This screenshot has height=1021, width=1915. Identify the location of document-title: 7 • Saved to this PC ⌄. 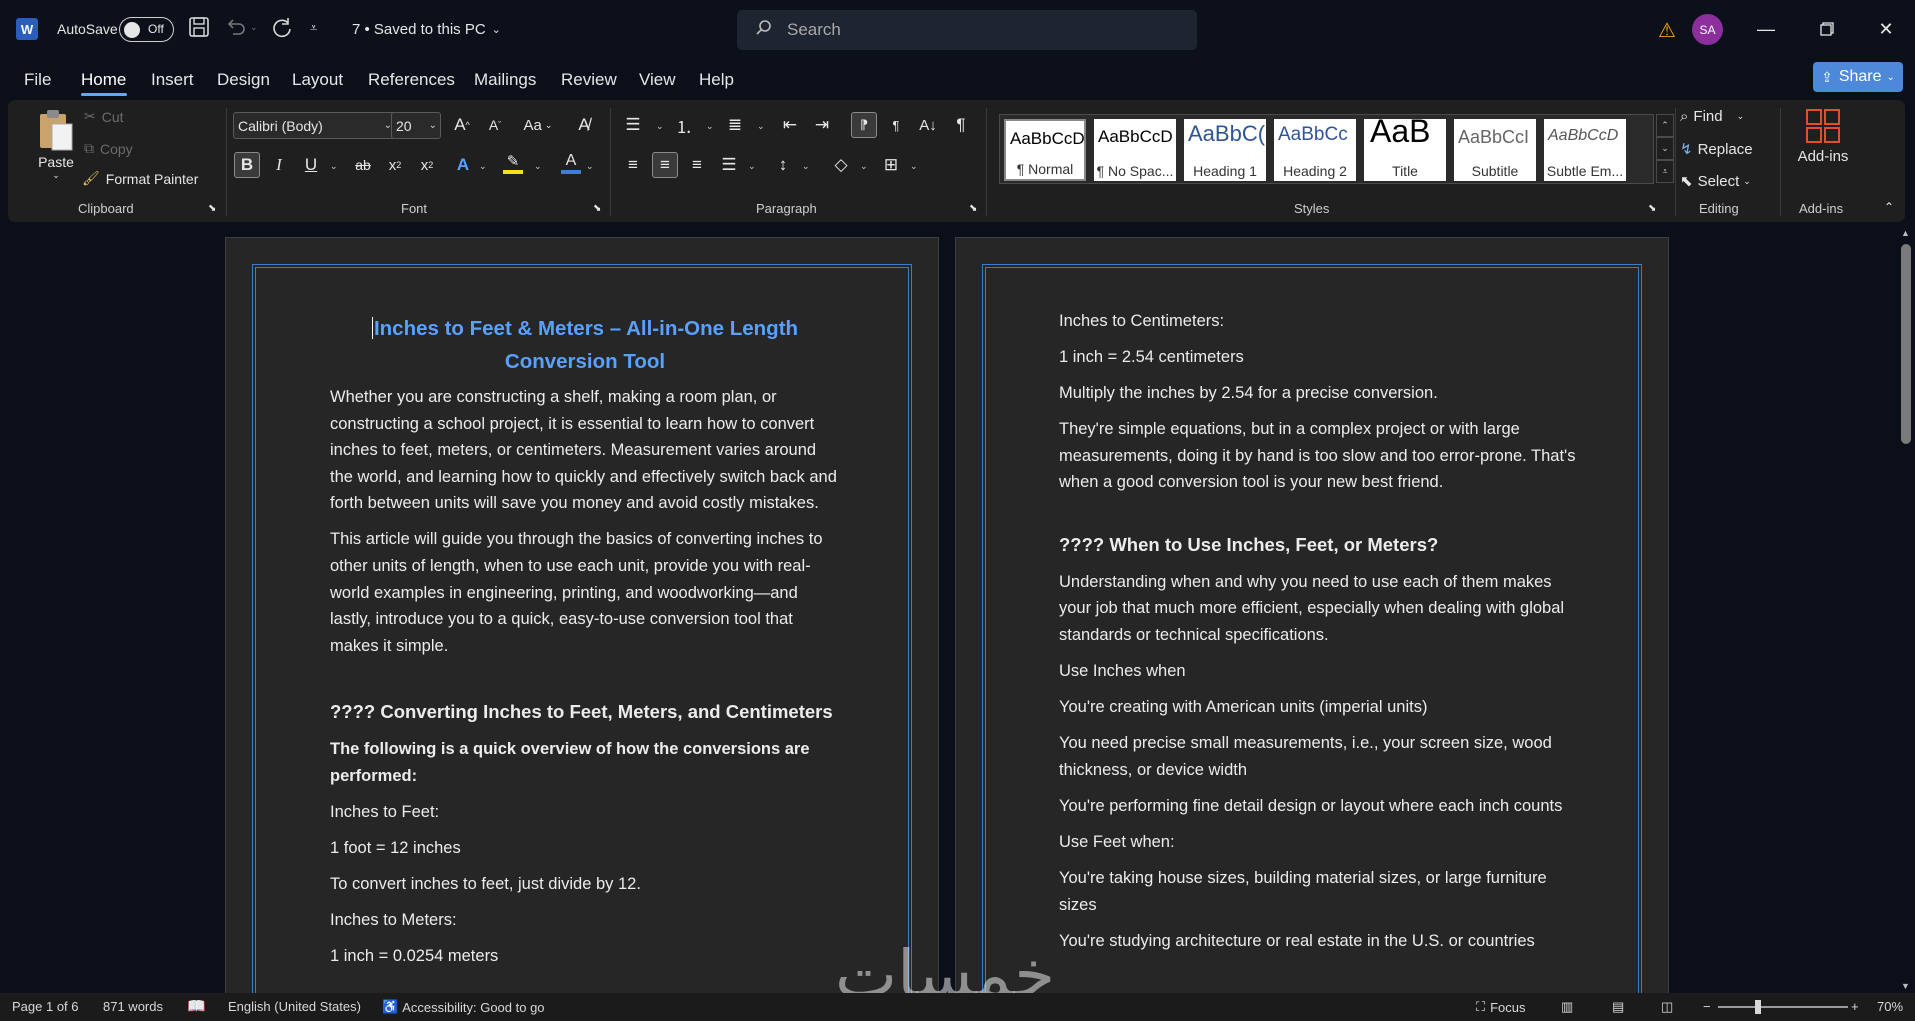
(426, 29).